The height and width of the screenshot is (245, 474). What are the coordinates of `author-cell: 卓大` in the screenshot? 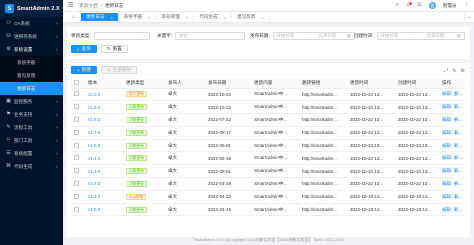 It's located at (185, 107).